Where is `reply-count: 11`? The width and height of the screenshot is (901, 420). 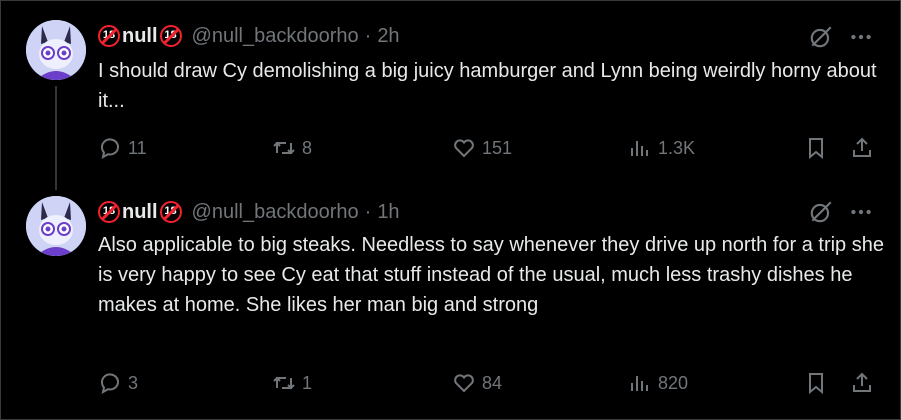
reply-count: 11 is located at coordinates (137, 147).